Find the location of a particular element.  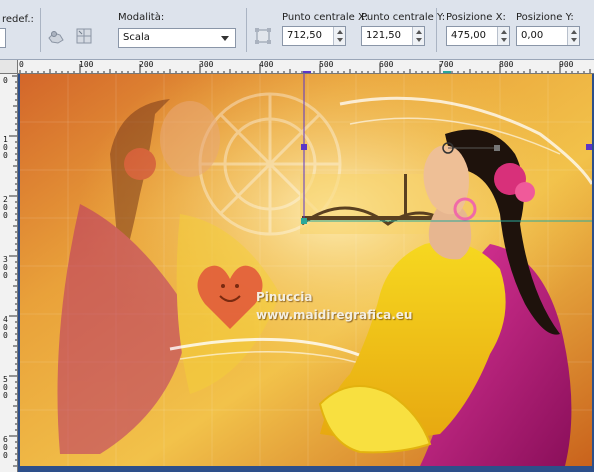

watermark-url: www.maidiregrafica.eu is located at coordinates (334, 315).